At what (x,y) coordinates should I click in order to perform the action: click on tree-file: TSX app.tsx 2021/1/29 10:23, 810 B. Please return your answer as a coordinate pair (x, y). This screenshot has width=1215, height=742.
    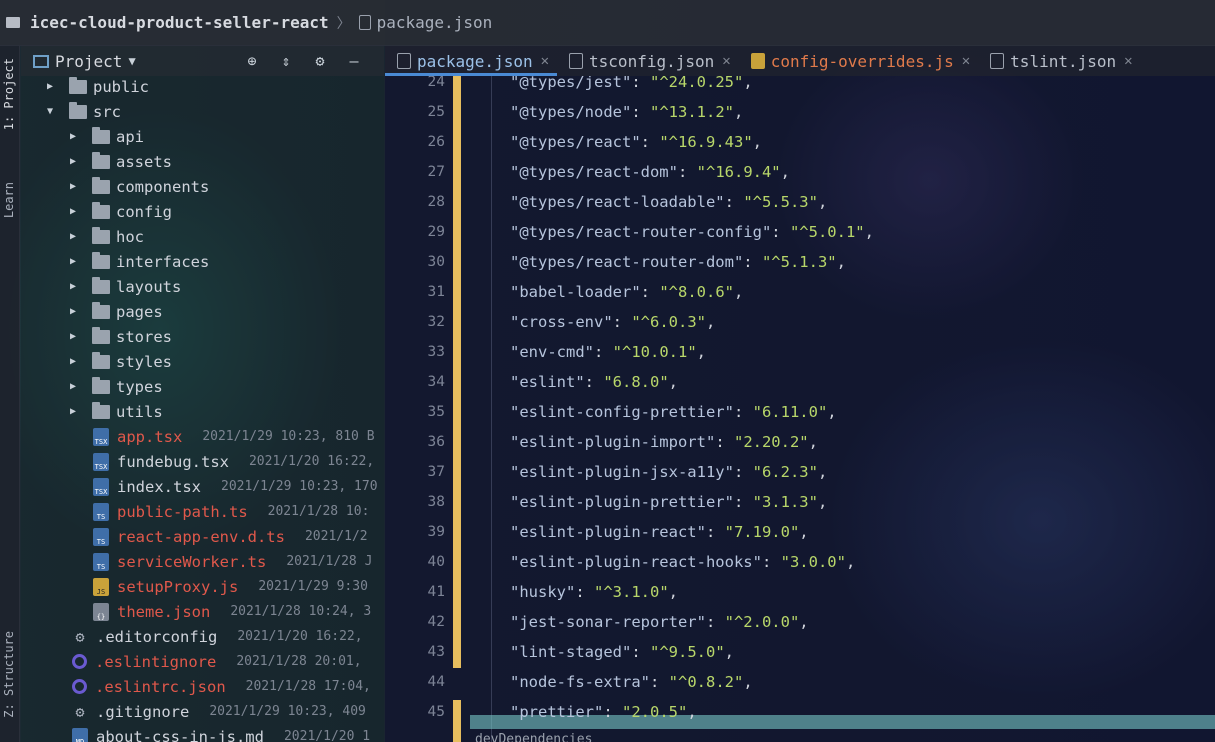
    Looking at the image, I should click on (234, 436).